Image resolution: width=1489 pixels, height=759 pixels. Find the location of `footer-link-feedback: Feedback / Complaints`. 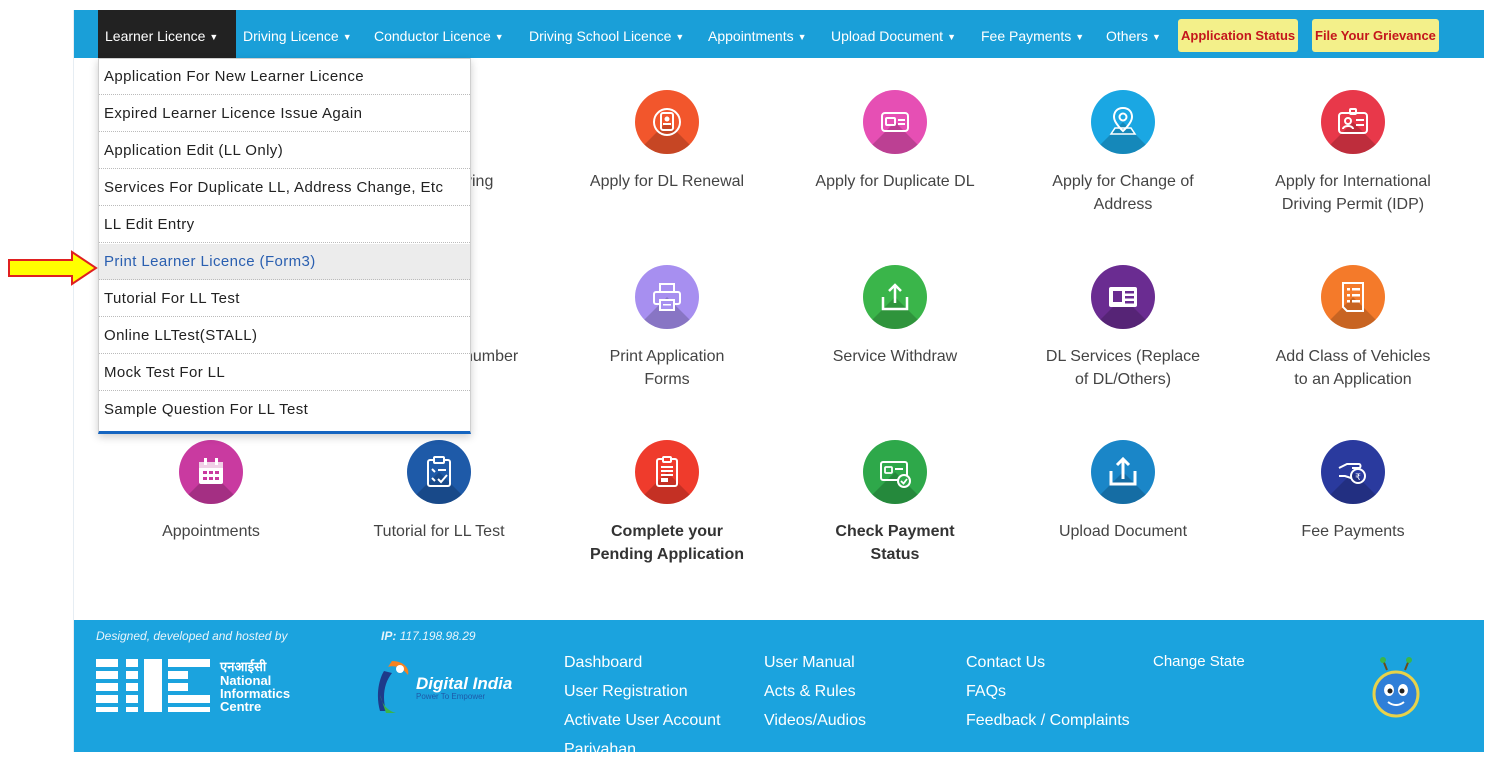

footer-link-feedback: Feedback / Complaints is located at coordinates (1048, 721).